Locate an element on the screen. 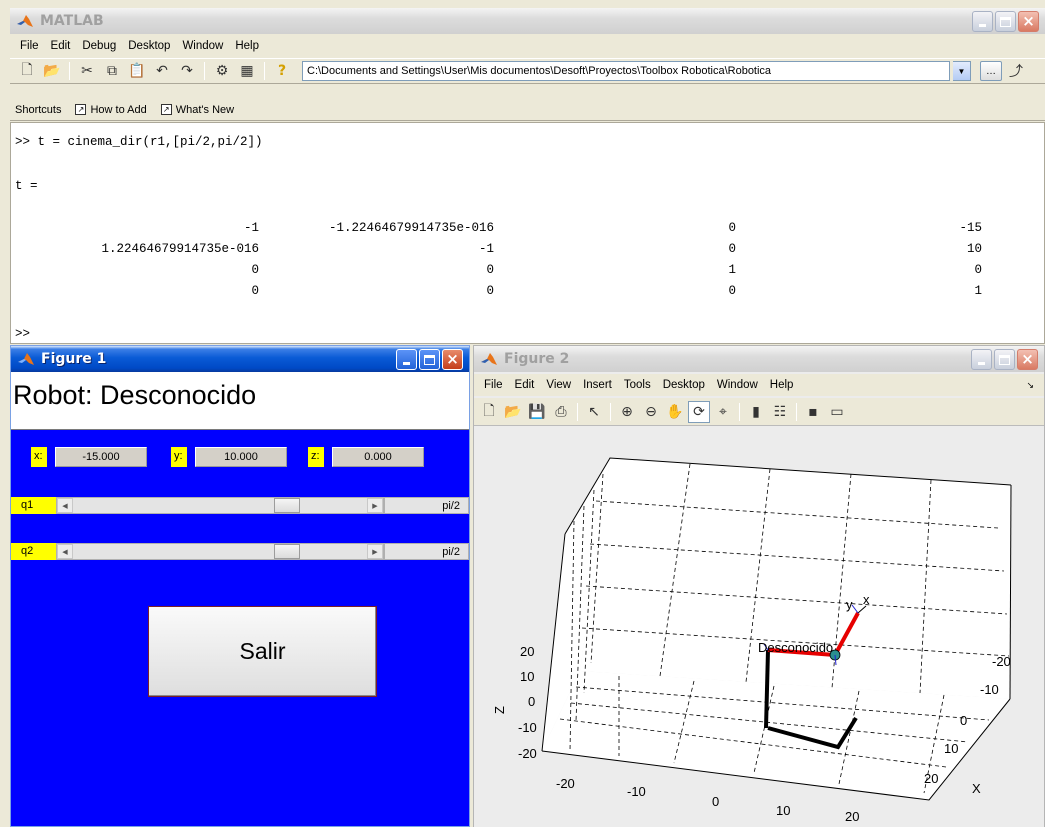 The image size is (1045, 827). figure2-toolbar: 🗋 📂 💾 ⎙ ↖ ⊕ ⊖ ✋ ⟳ ⌖ ▮ ☷ ▪ ▭ is located at coordinates (759, 412).